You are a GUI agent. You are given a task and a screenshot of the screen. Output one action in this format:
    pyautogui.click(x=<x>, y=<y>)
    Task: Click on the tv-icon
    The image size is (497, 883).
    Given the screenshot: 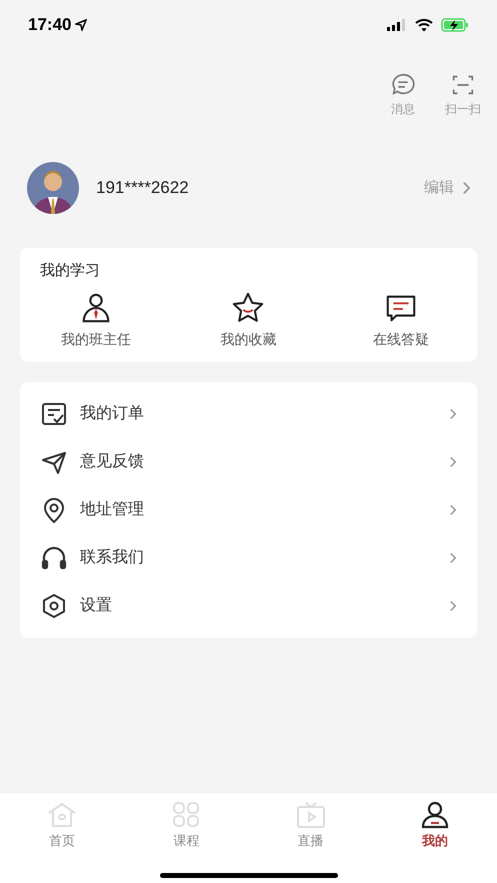 What is the action you would take?
    pyautogui.click(x=310, y=815)
    